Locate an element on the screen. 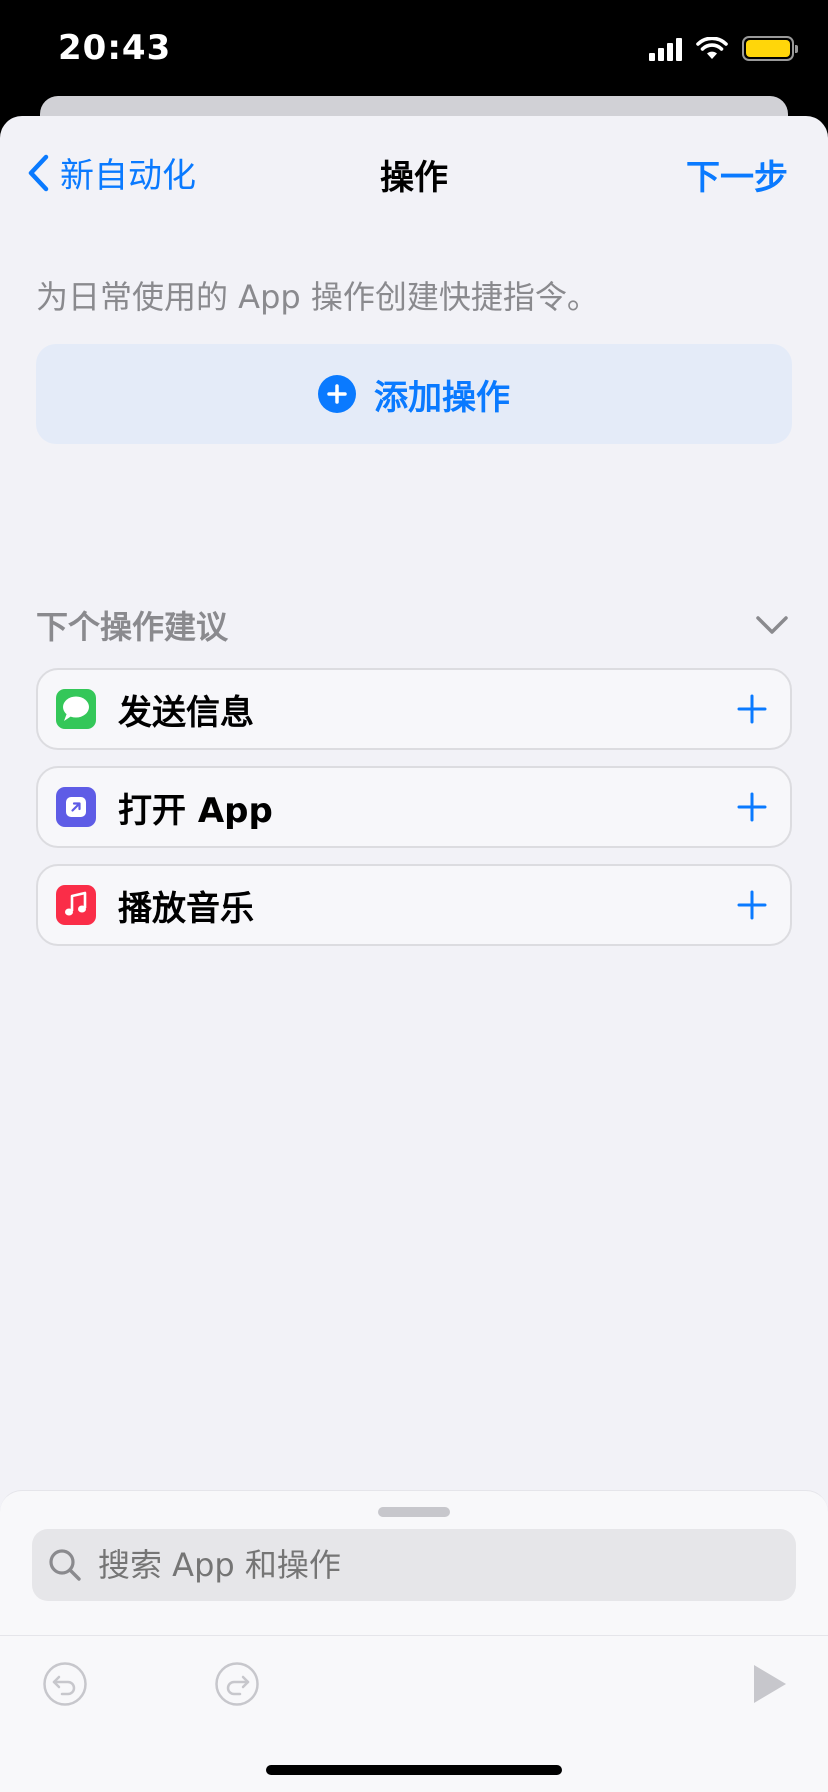  open-app-icon is located at coordinates (76, 807).